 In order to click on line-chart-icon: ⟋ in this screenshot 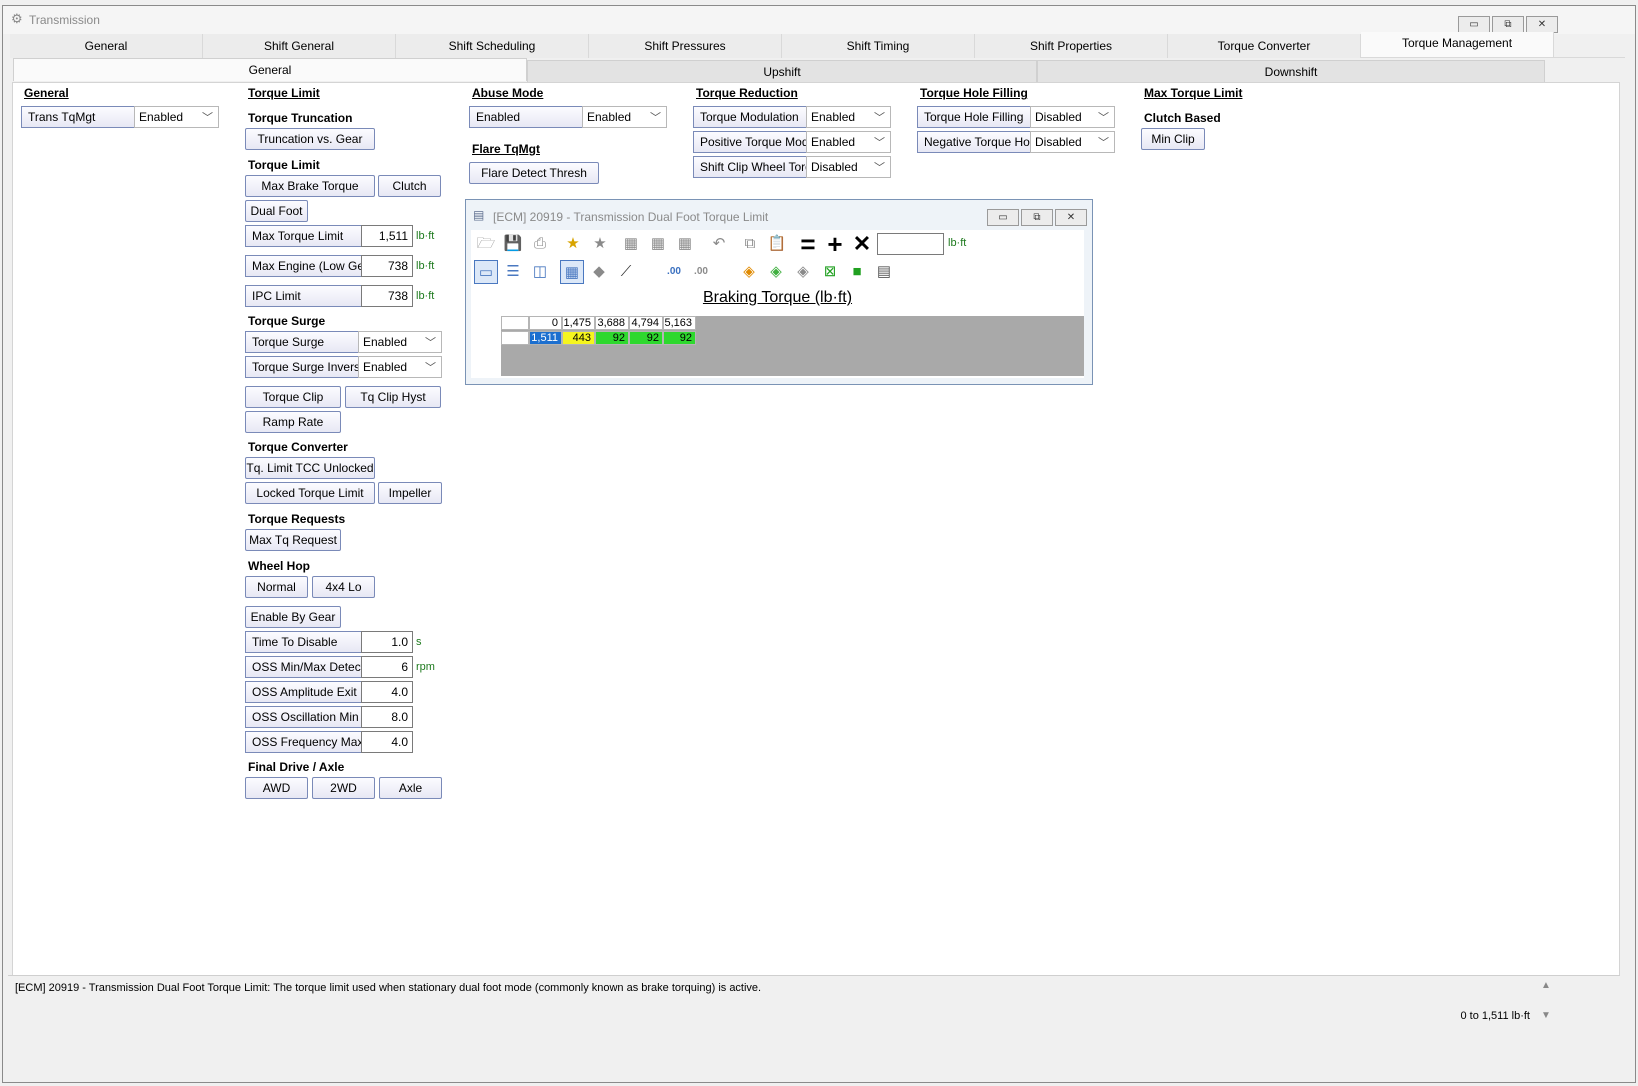, I will do `click(626, 272)`.